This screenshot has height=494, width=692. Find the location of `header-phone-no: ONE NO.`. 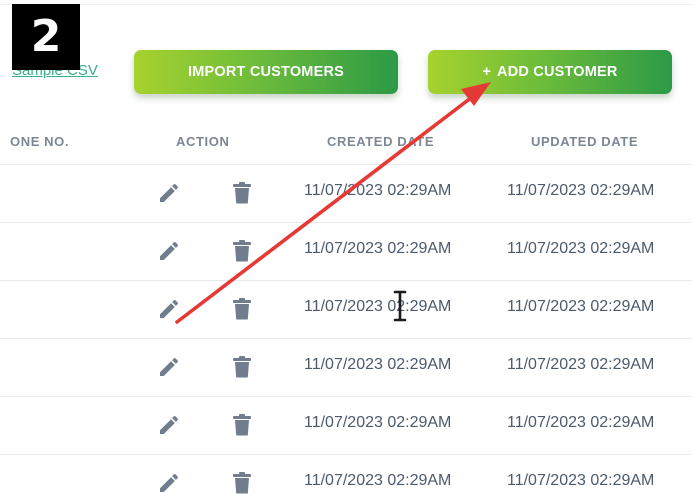

header-phone-no: ONE NO. is located at coordinates (39, 141).